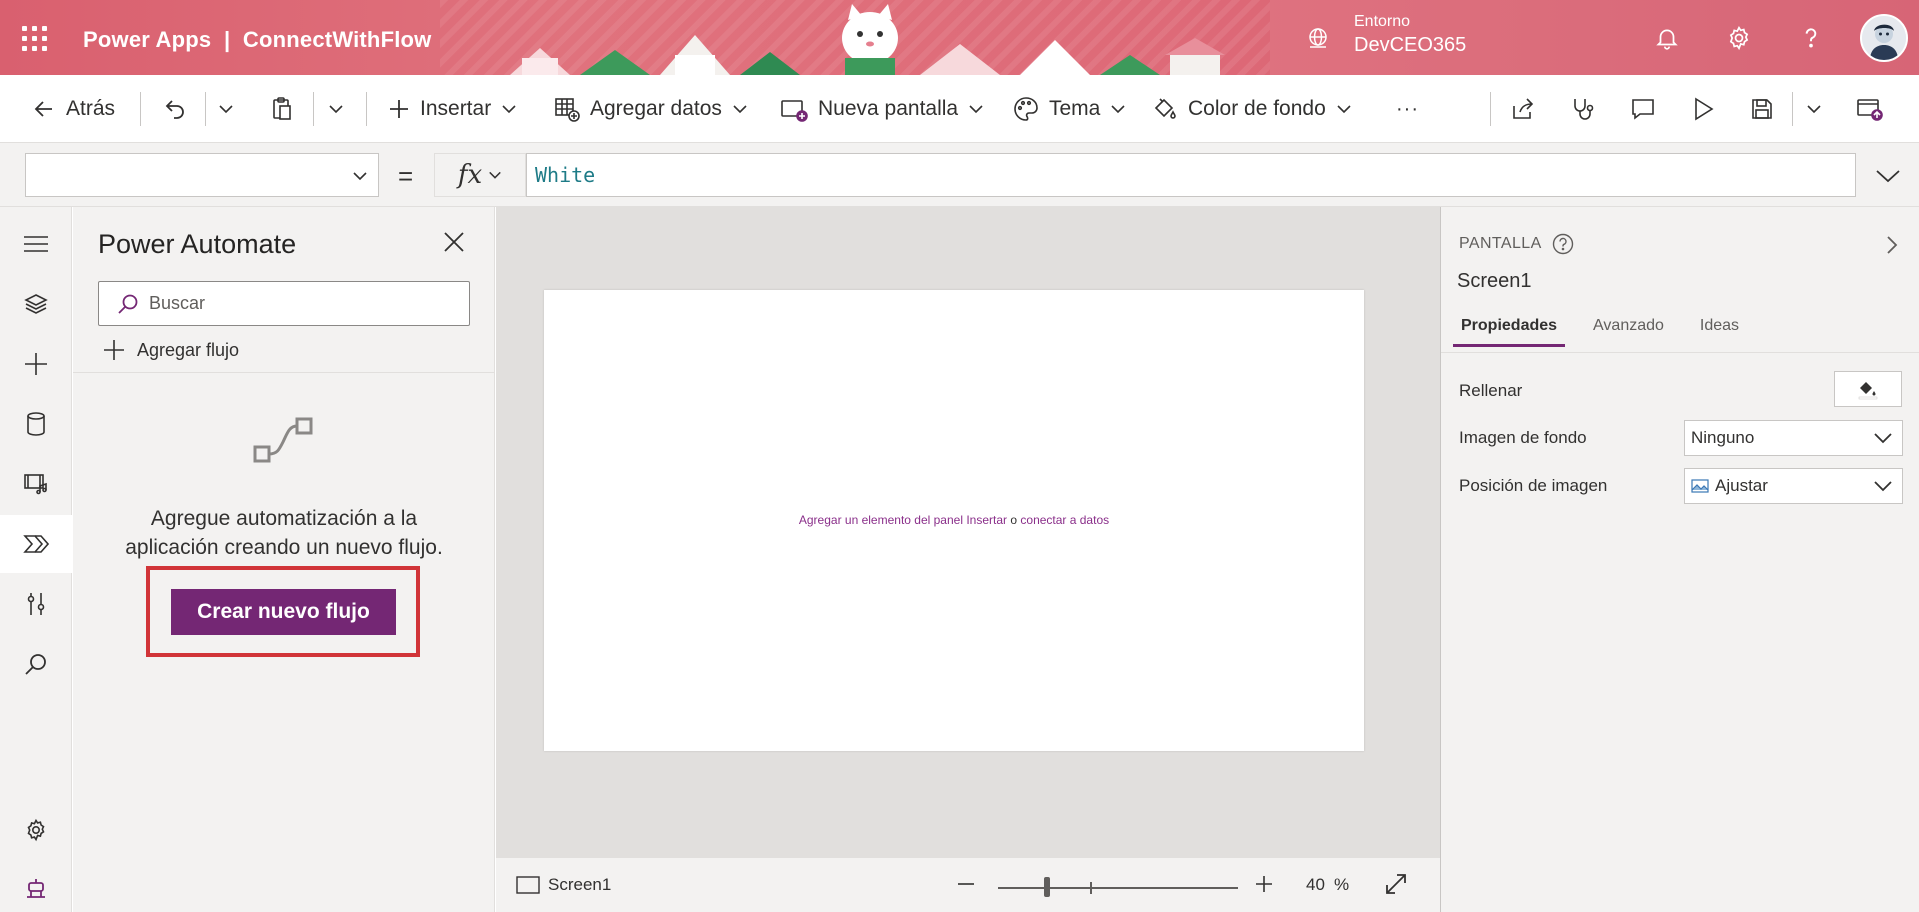 The width and height of the screenshot is (1919, 912). I want to click on fill-color-picker, so click(1868, 389).